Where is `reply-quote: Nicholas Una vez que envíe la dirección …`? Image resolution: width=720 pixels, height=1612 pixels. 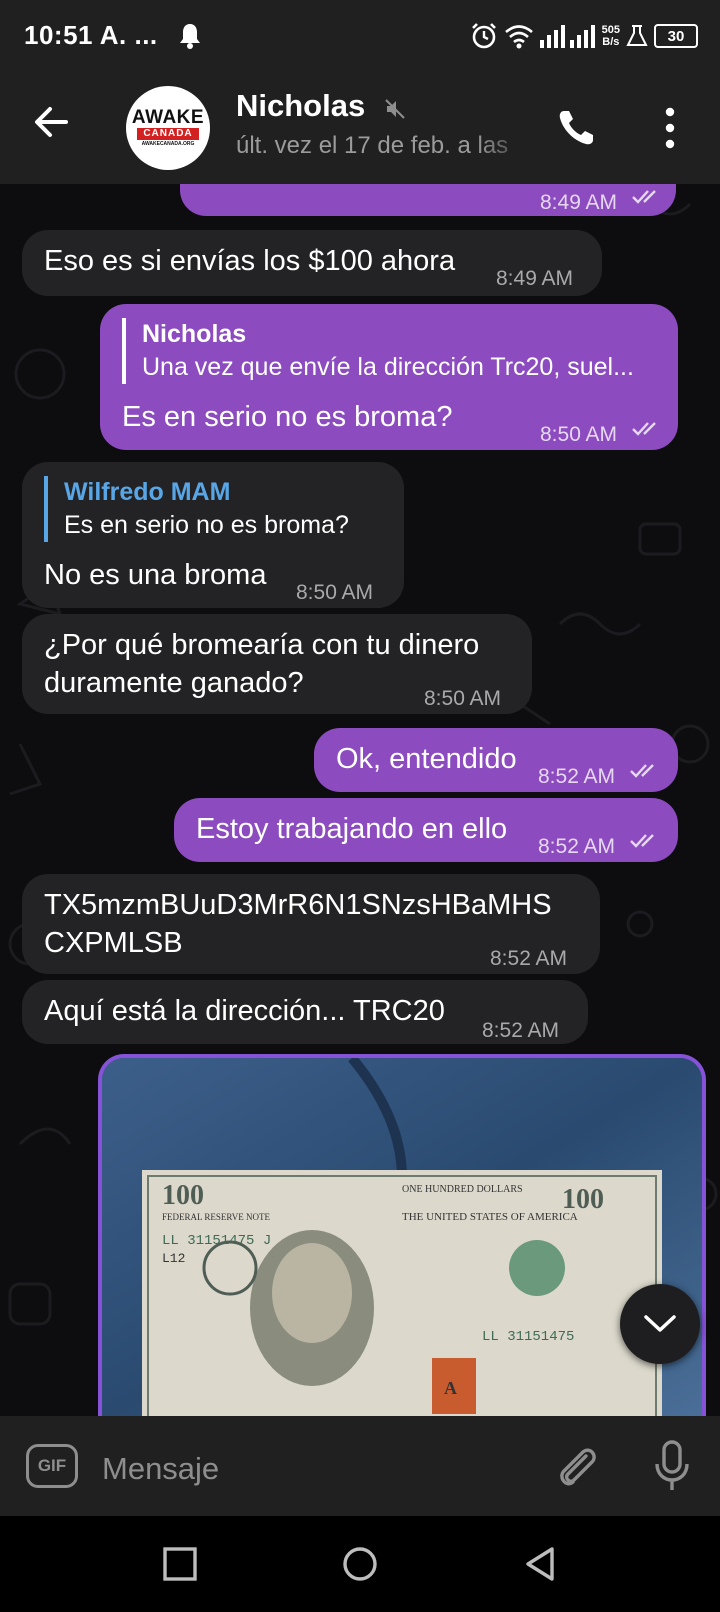 reply-quote: Nicholas Una vez que envíe la dirección … is located at coordinates (397, 351).